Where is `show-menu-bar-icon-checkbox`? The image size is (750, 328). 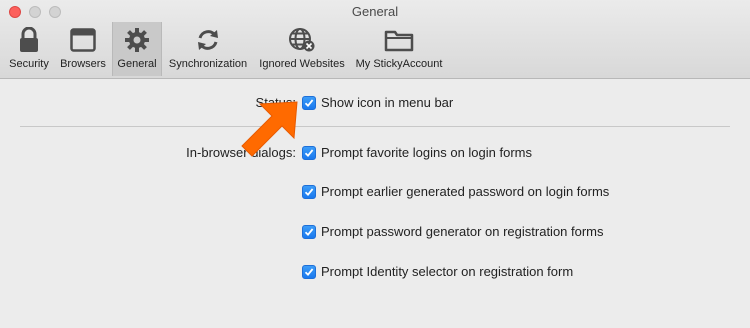
show-menu-bar-icon-checkbox is located at coordinates (309, 102).